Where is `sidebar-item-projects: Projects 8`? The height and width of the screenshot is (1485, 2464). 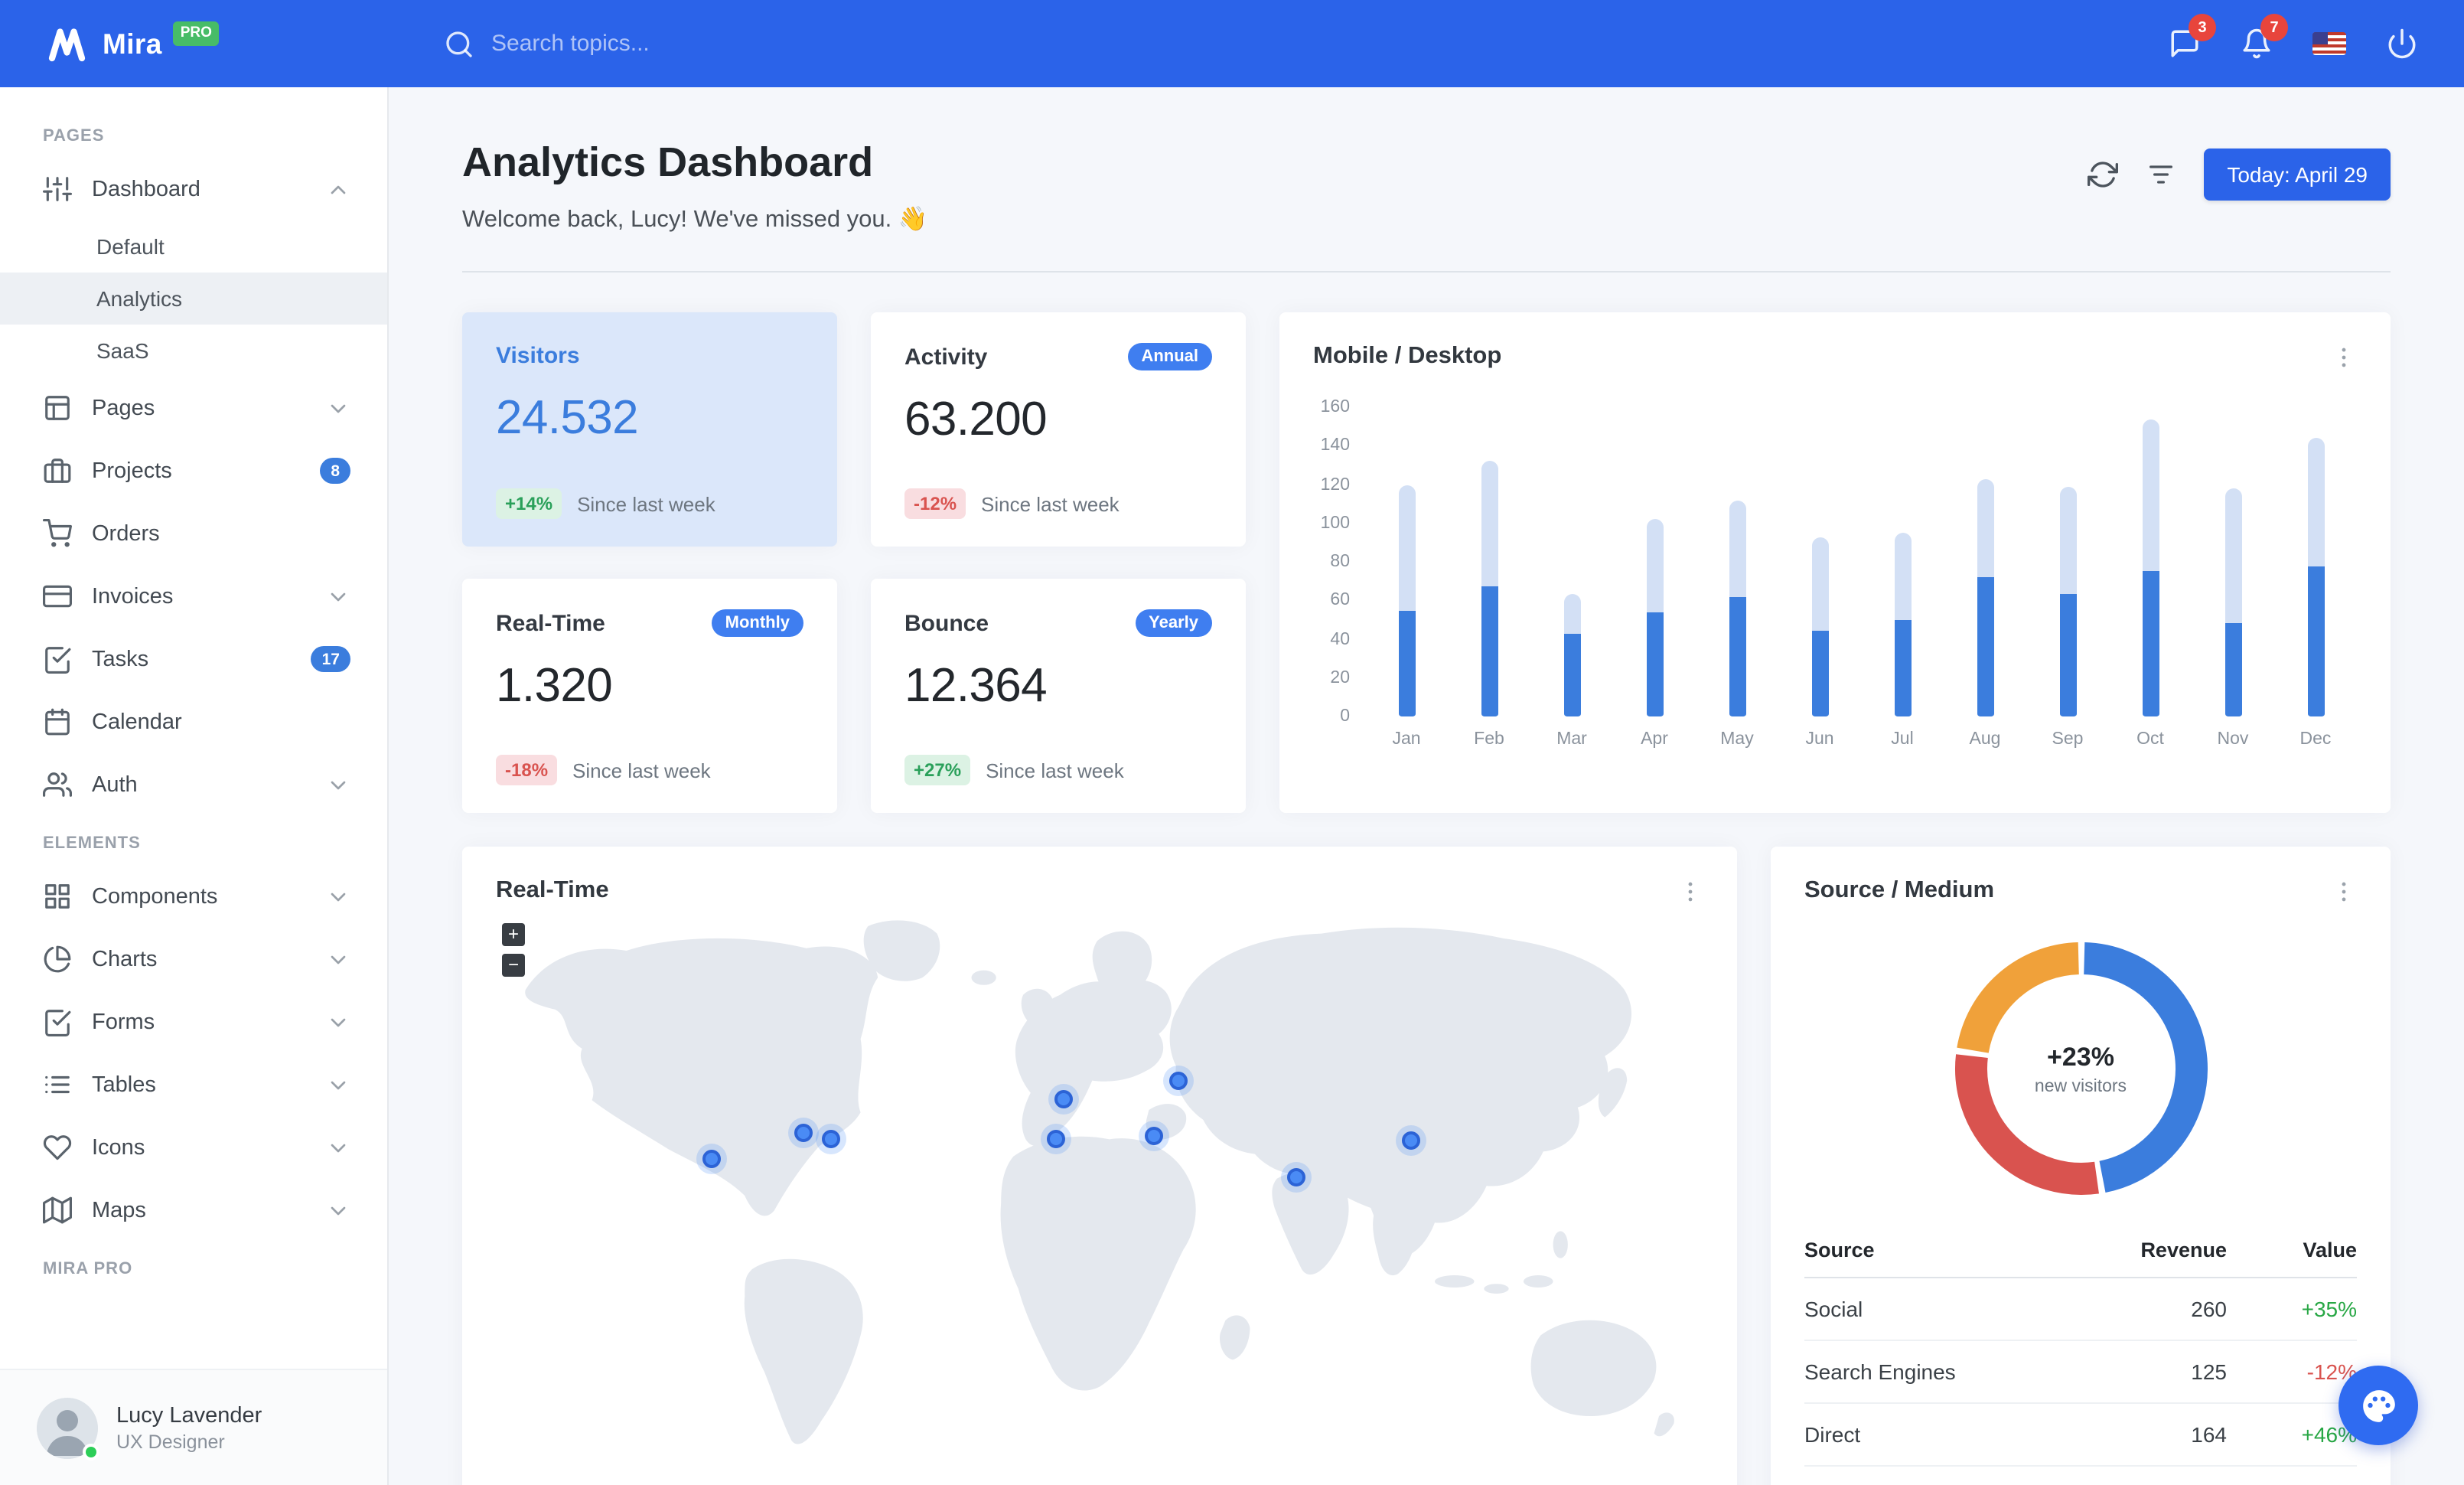 sidebar-item-projects: Projects 8 is located at coordinates (193, 470).